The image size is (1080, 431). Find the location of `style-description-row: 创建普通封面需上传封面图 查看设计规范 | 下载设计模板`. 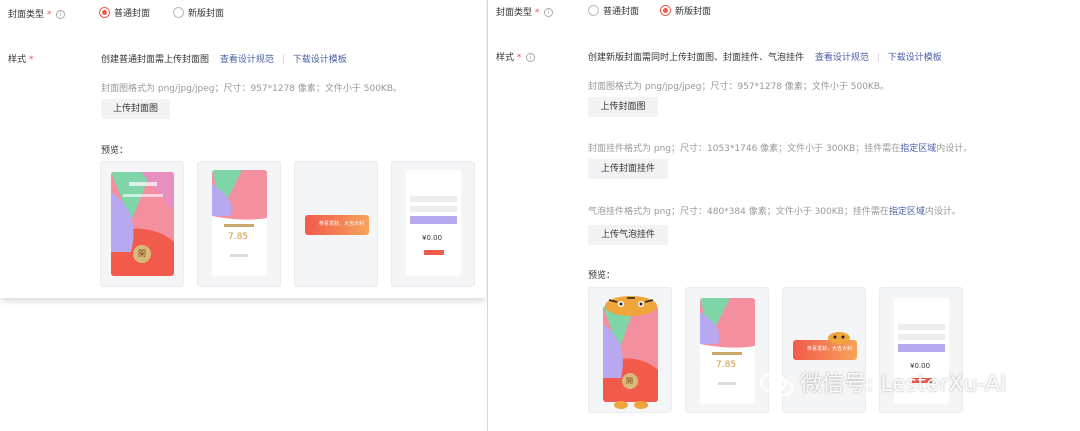

style-description-row: 创建普通封面需上传封面图 查看设计规范 | 下载设计模板 is located at coordinates (224, 58).